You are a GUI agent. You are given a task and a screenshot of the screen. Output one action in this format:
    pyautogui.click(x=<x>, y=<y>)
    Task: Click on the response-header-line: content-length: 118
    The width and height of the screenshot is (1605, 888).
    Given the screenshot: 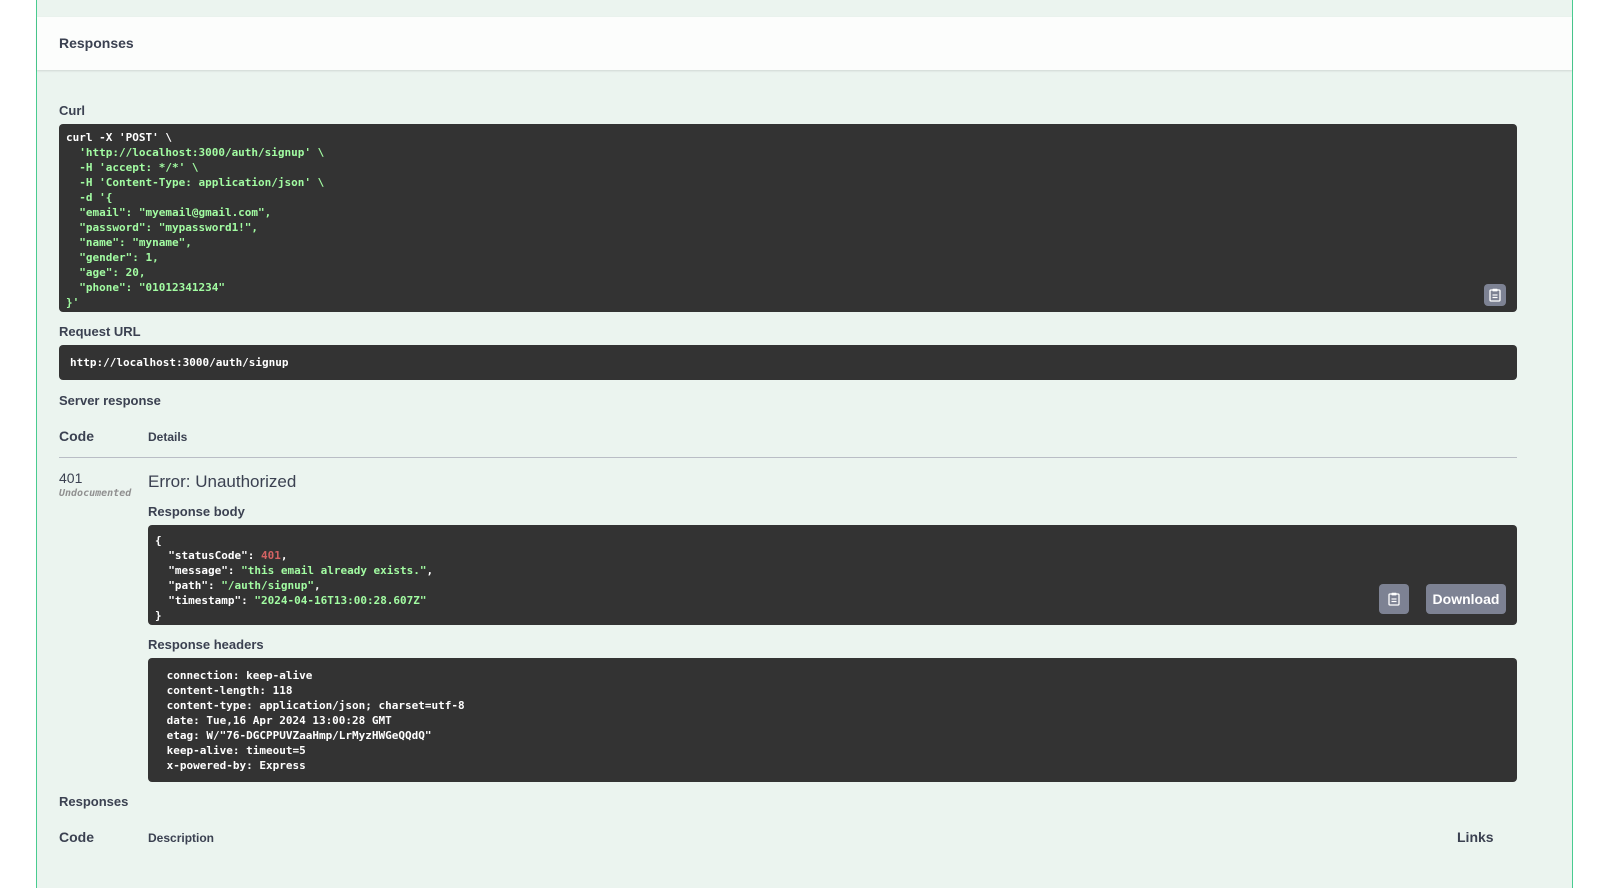 What is the action you would take?
    pyautogui.click(x=229, y=690)
    